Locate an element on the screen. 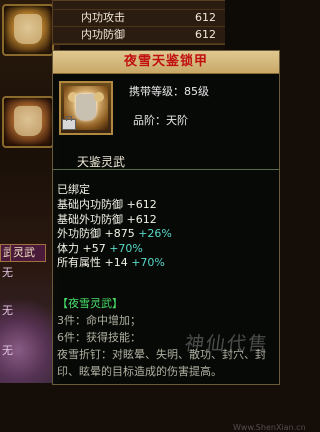  attribute-list: 内功攻击 612 内功防御 612 is located at coordinates (140, 22).